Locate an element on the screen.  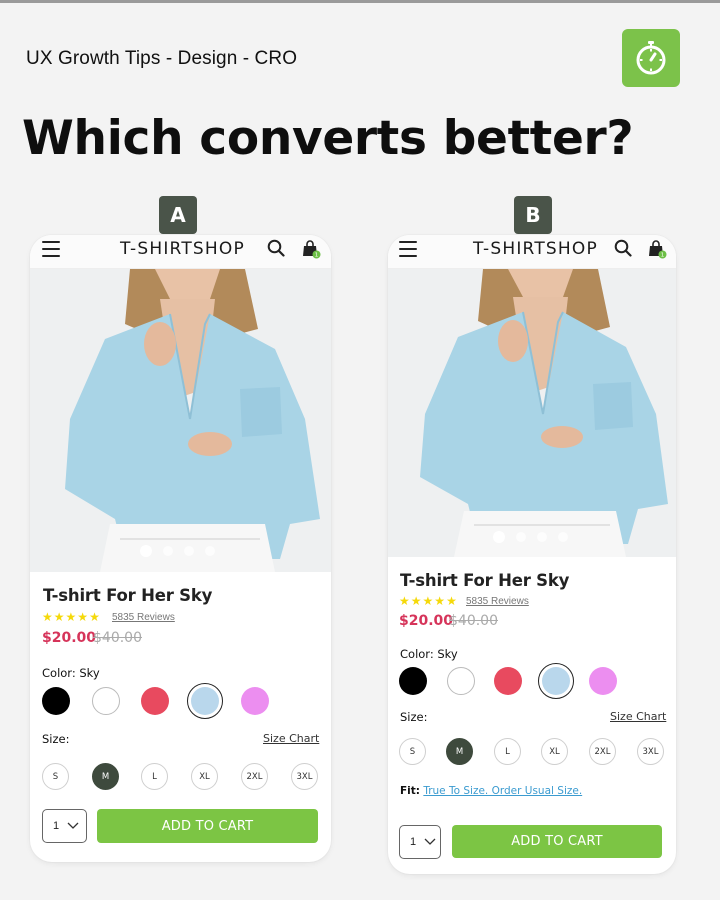
fit-note: Fit: True To Size. Order Usual Size. is located at coordinates (491, 791).